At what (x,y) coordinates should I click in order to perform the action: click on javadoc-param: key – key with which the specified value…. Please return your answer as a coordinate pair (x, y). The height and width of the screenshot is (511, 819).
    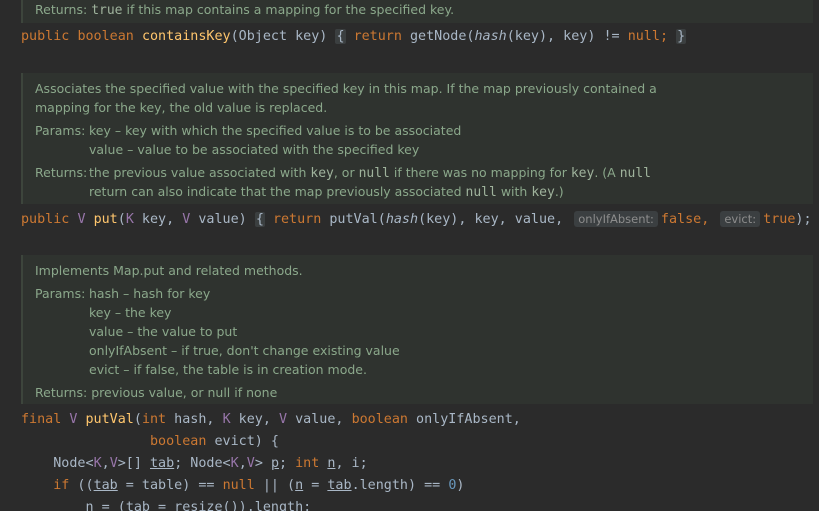
    Looking at the image, I should click on (275, 130).